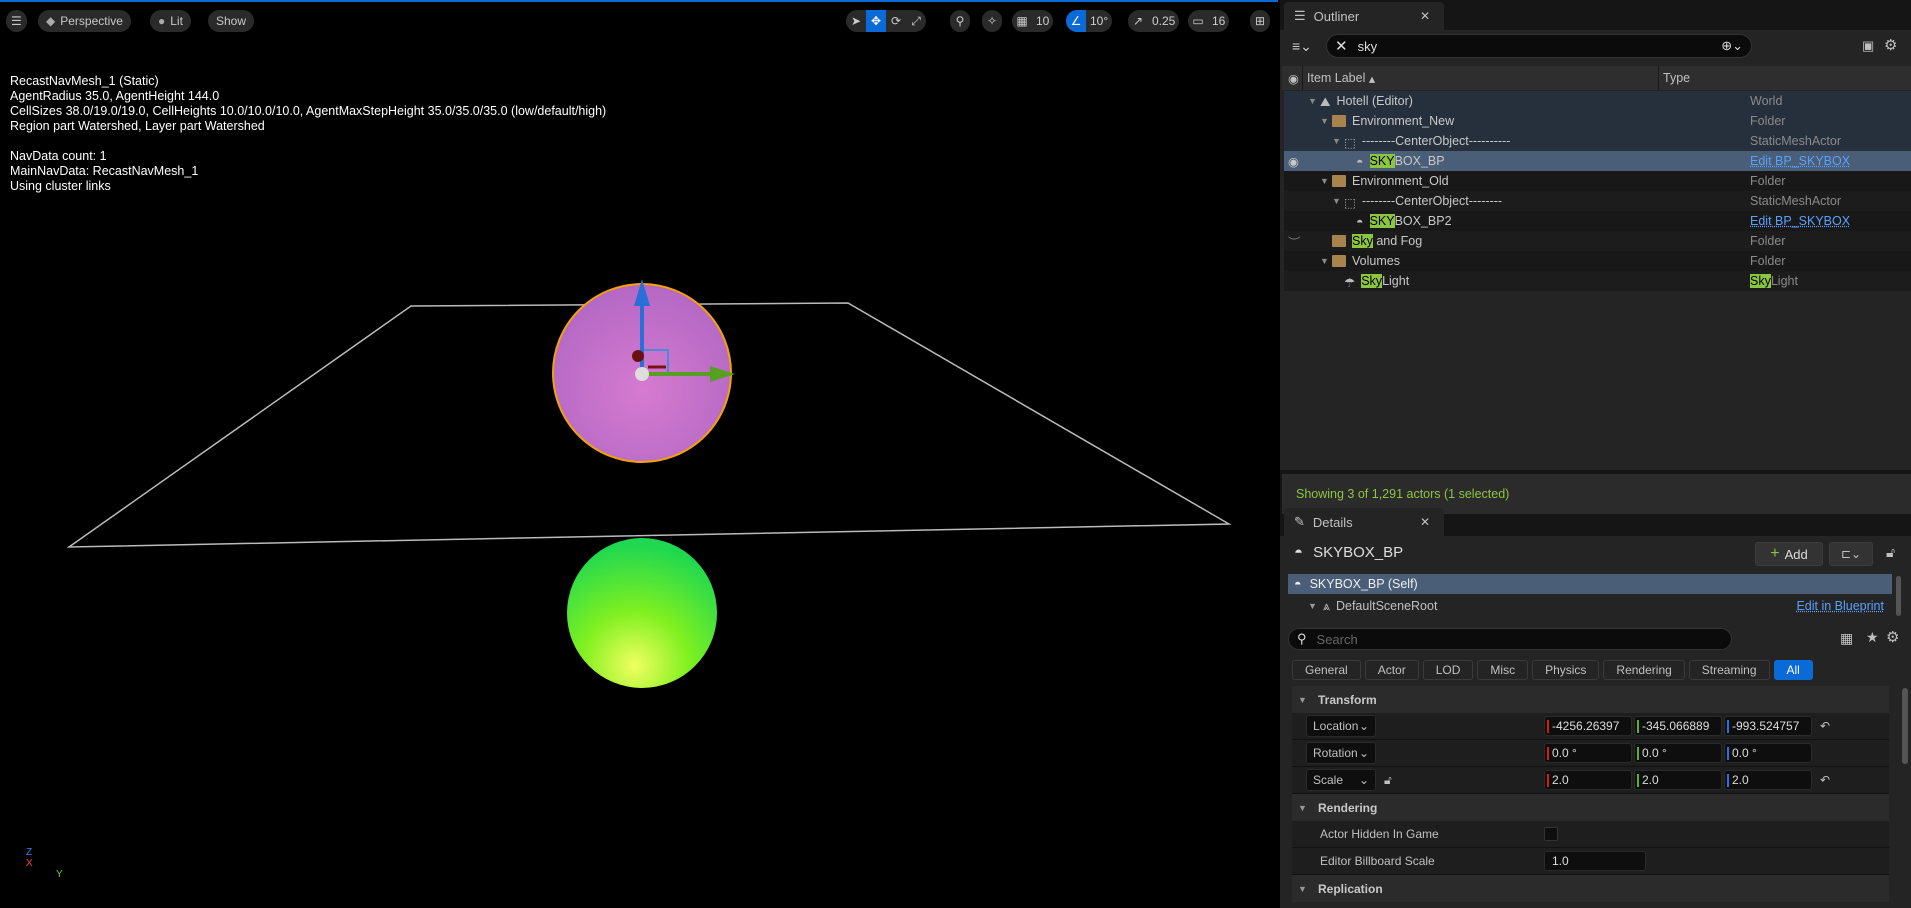  I want to click on section-transform: Transform, so click(1590, 699).